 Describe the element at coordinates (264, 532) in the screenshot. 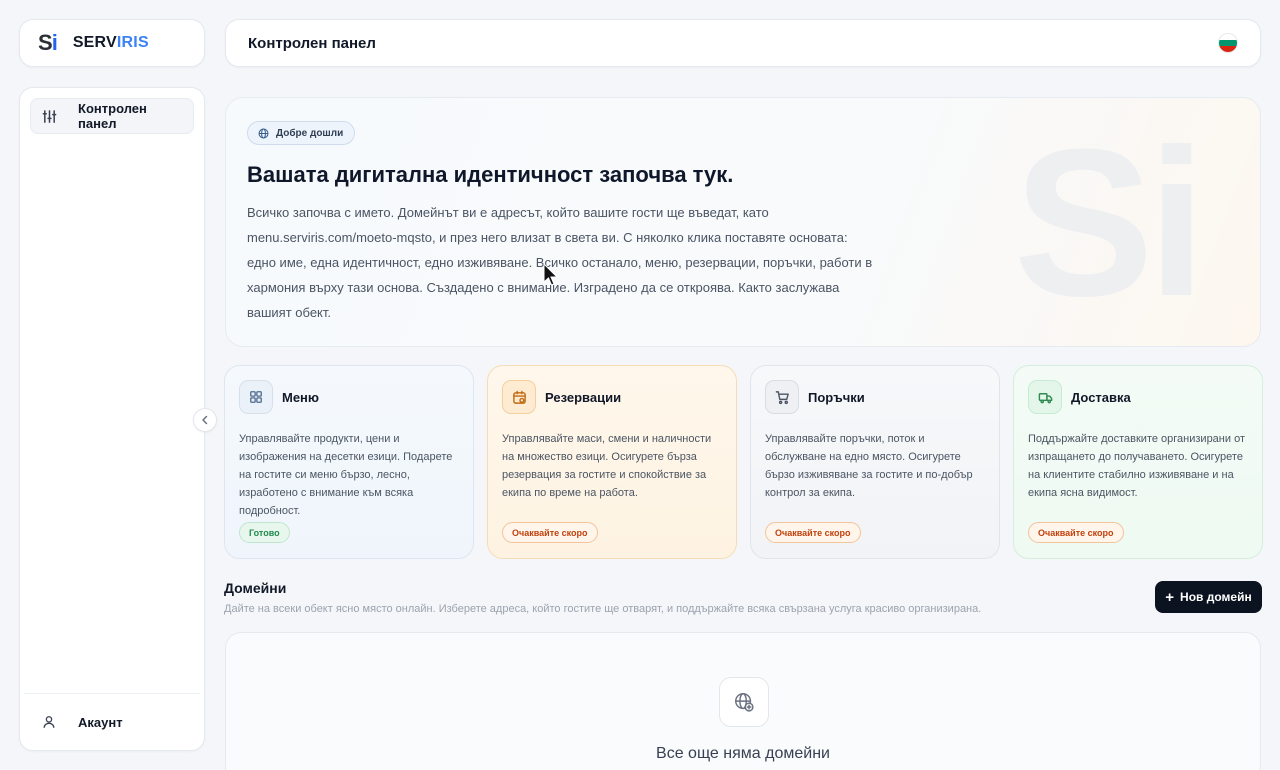

I see `status-badge: Готово` at that location.